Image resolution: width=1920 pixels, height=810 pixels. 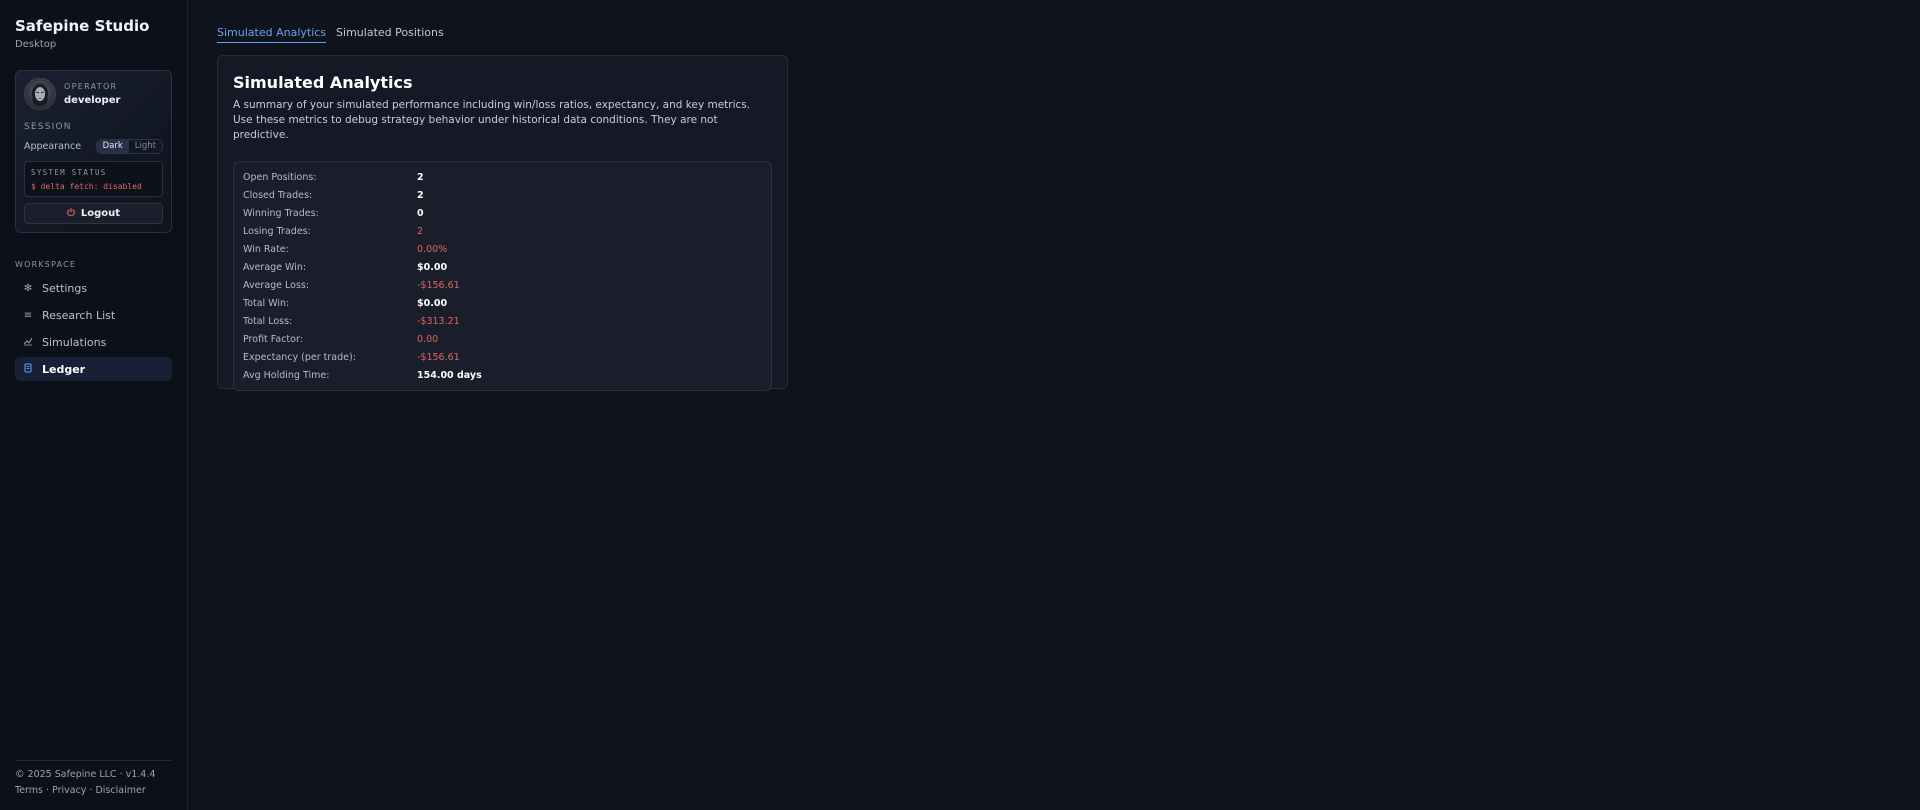 I want to click on metric-label: Total Loss:, so click(x=268, y=321).